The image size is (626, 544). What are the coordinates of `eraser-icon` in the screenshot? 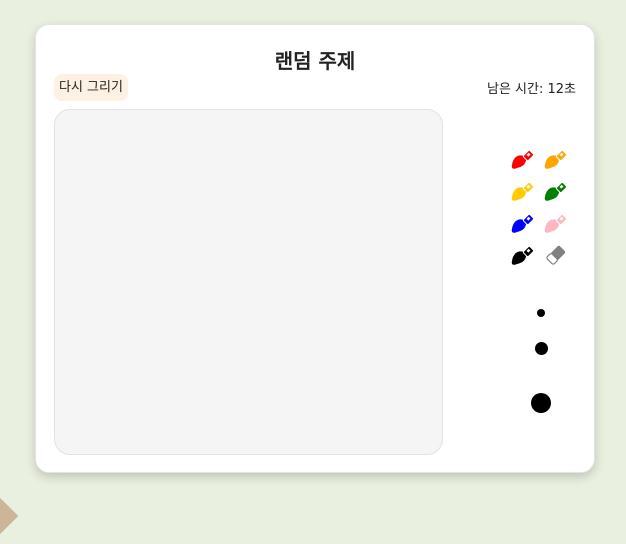 It's located at (556, 255).